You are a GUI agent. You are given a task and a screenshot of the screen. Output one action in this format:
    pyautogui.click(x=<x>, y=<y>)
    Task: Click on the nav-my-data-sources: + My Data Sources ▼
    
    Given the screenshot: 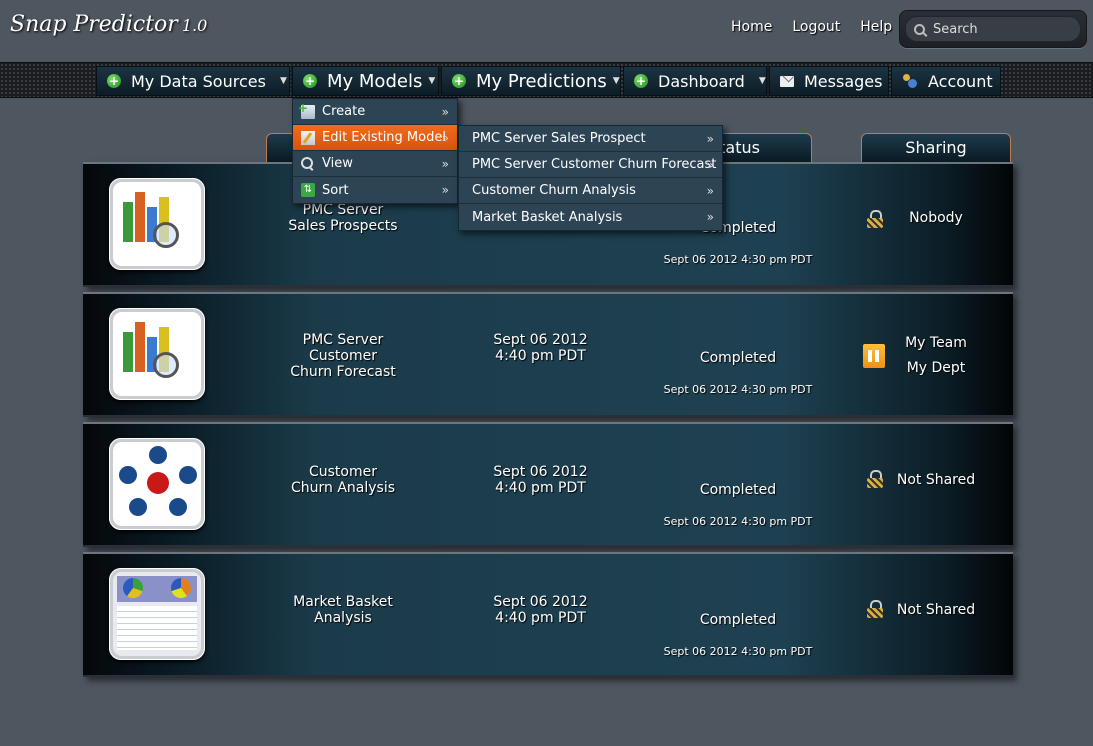 What is the action you would take?
    pyautogui.click(x=193, y=81)
    